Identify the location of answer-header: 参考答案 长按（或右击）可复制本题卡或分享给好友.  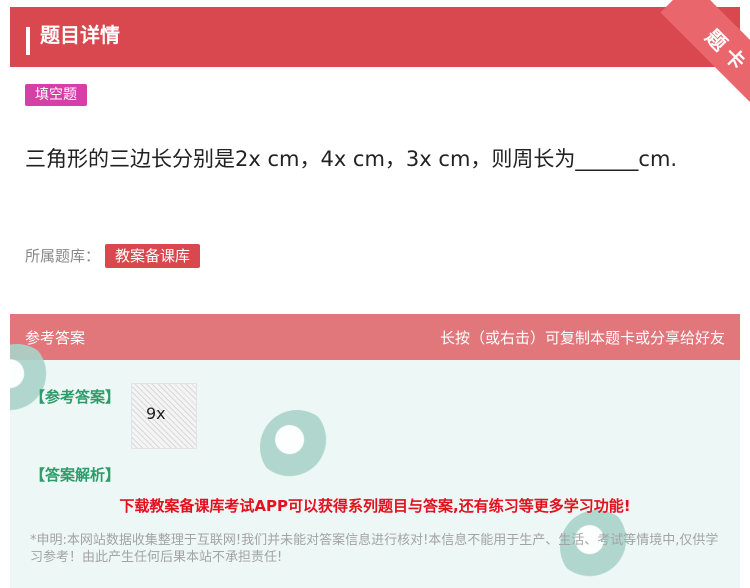
(375, 337).